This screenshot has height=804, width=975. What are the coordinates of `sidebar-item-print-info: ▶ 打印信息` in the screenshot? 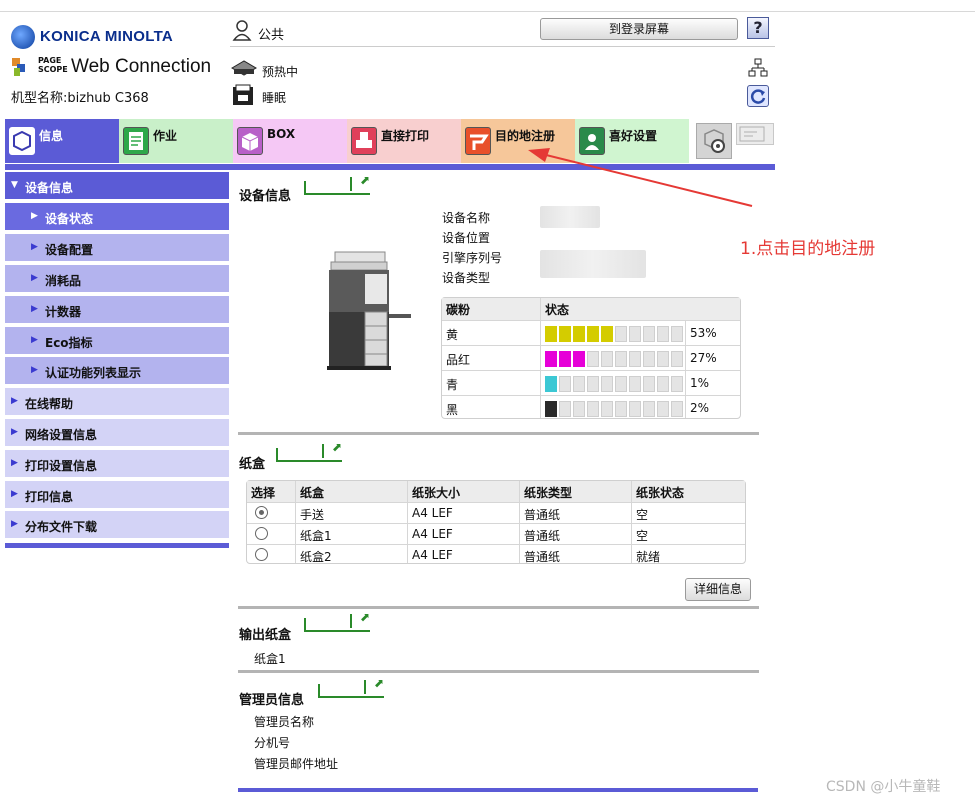 It's located at (117, 495).